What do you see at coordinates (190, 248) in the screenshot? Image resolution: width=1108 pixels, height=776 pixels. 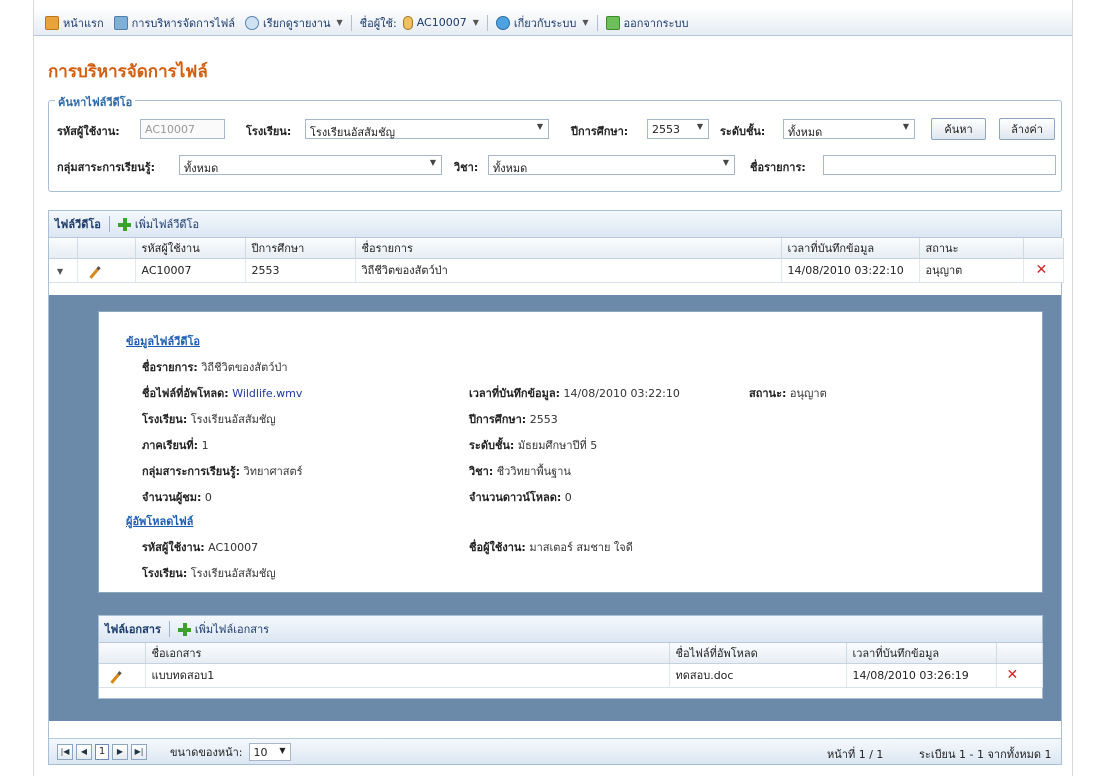 I see `column-header-user-id: รหัสผู้ใช้งาน` at bounding box center [190, 248].